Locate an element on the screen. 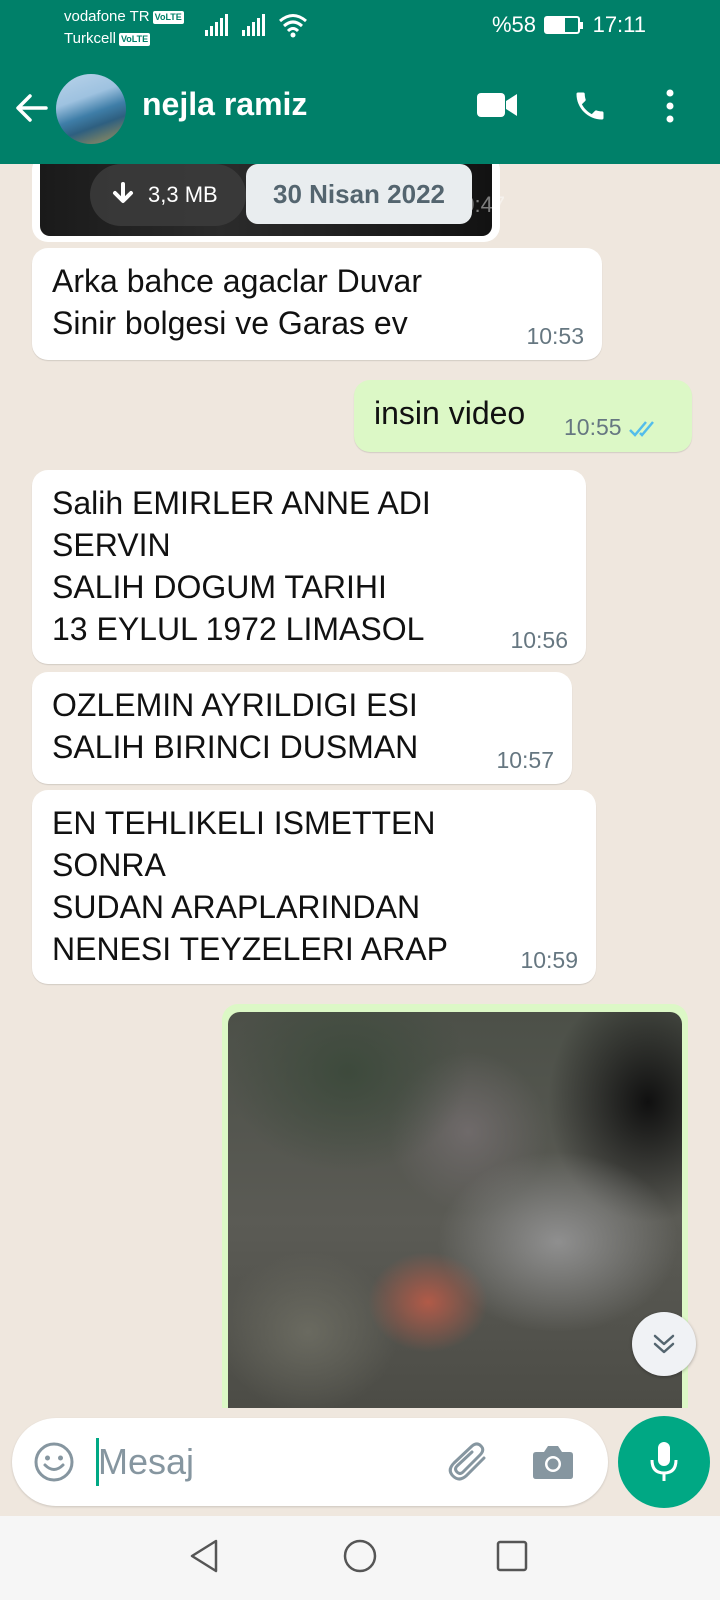  battery-percent: %58 is located at coordinates (513, 24).